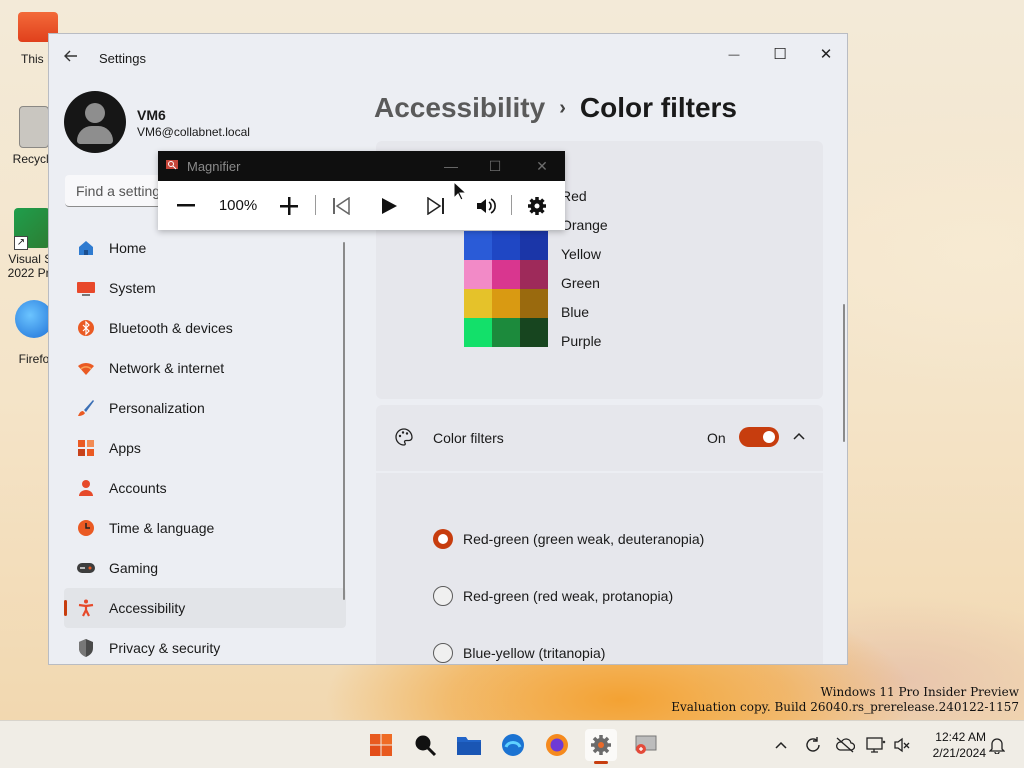 The height and width of the screenshot is (768, 1024). What do you see at coordinates (953, 745) in the screenshot?
I see `system-clock: 12:42 AM 2/21/2024` at bounding box center [953, 745].